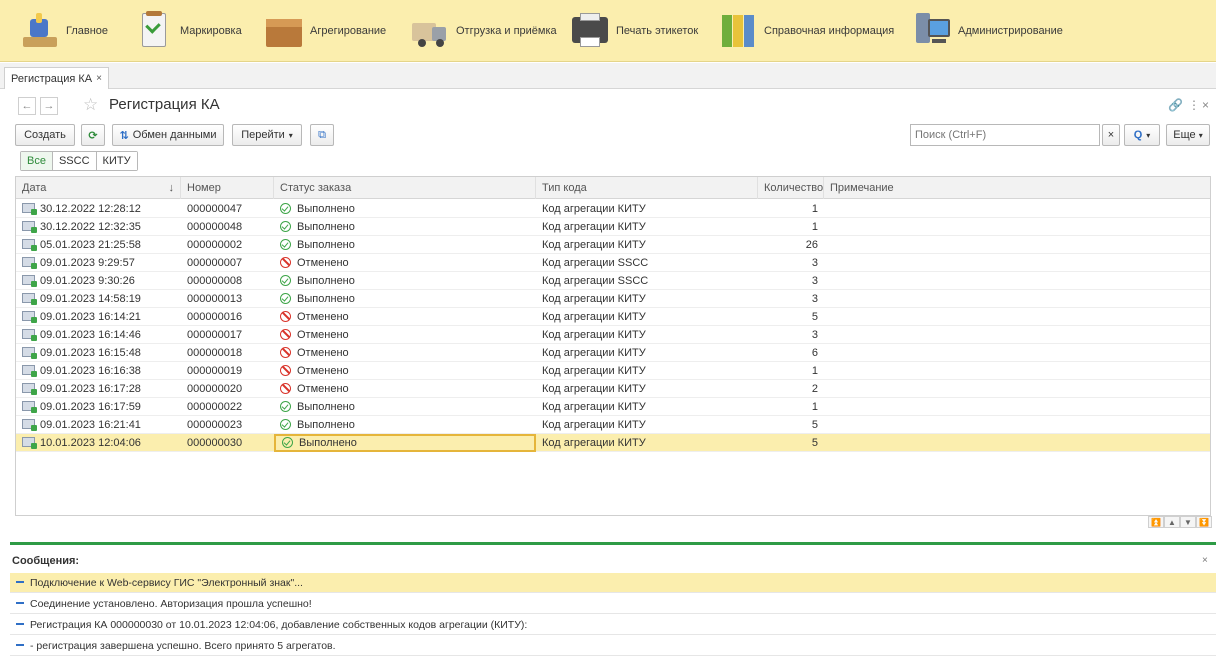  Describe the element at coordinates (791, 188) in the screenshot. I see `column-header-quantity: Количество` at that location.